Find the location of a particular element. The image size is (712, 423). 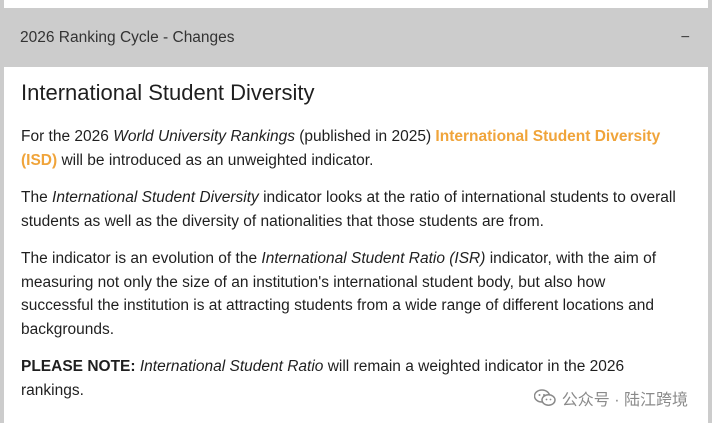

text-span: (published in 2025) is located at coordinates (365, 137).